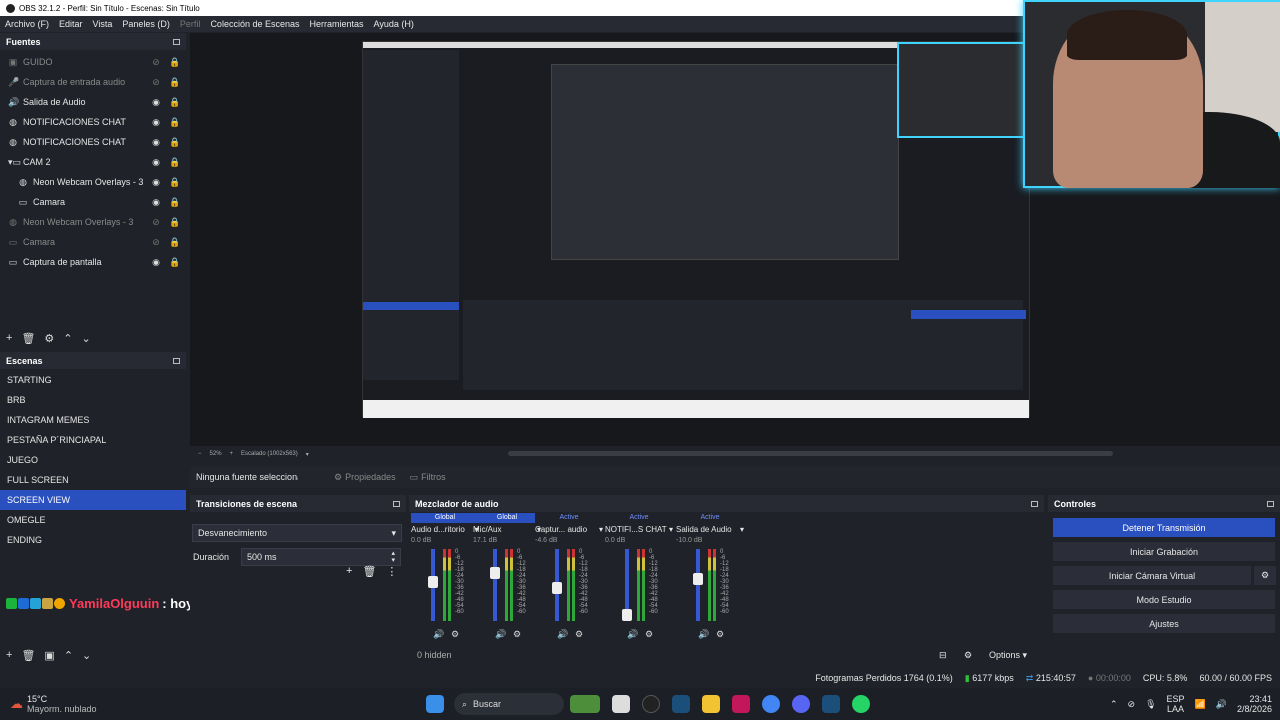 Image resolution: width=1280 pixels, height=720 pixels. What do you see at coordinates (210, 704) in the screenshot?
I see `weather-widget: ☁ 15°C Mayorm. nublado` at bounding box center [210, 704].